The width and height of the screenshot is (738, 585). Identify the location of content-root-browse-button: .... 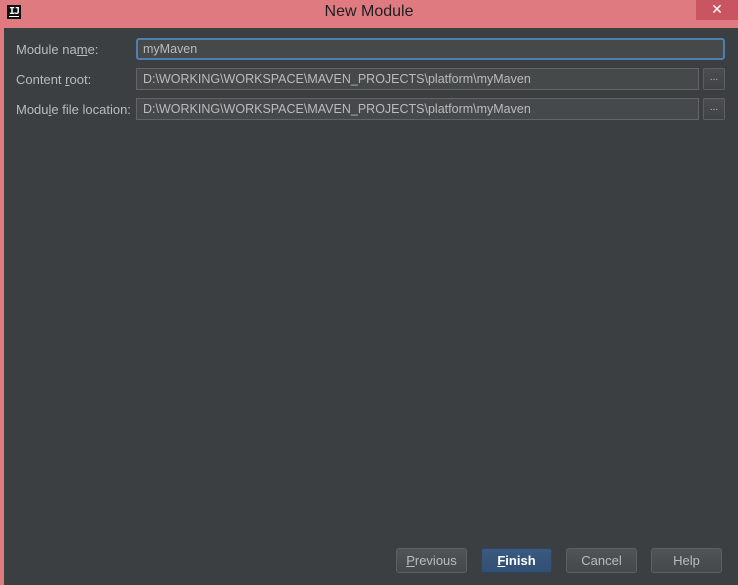
(714, 79).